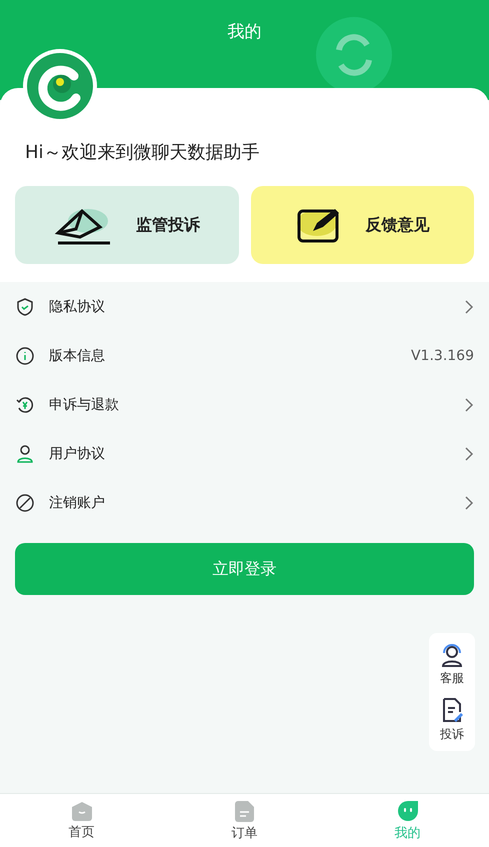 The width and height of the screenshot is (489, 847). Describe the element at coordinates (442, 356) in the screenshot. I see `version-value: V1.3.169` at that location.